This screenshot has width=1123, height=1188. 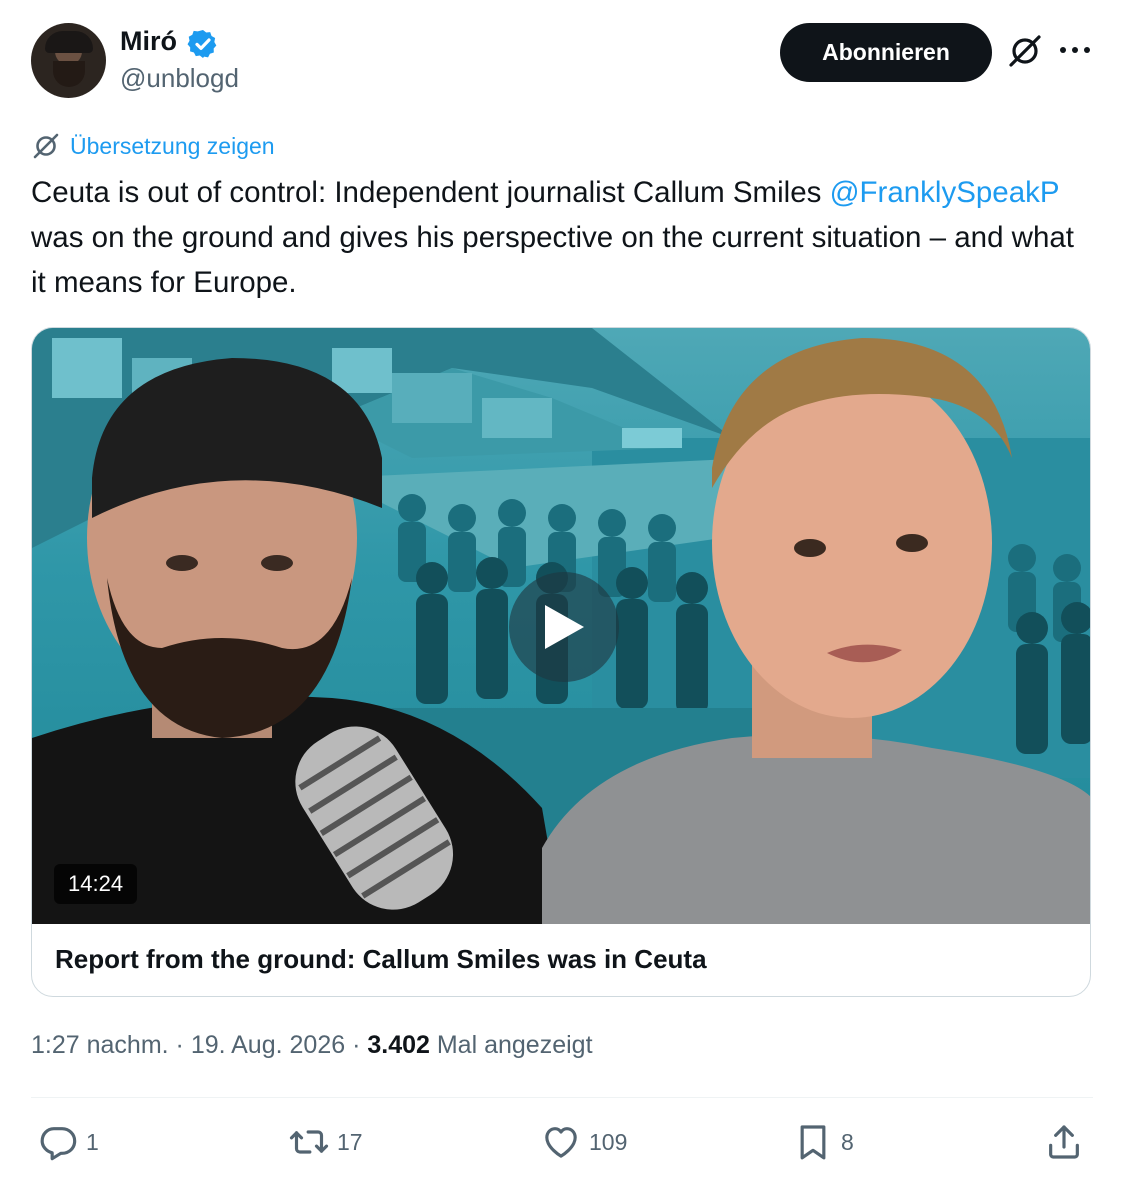 What do you see at coordinates (172, 146) in the screenshot?
I see `translate-label: Übersetzung zeigen` at bounding box center [172, 146].